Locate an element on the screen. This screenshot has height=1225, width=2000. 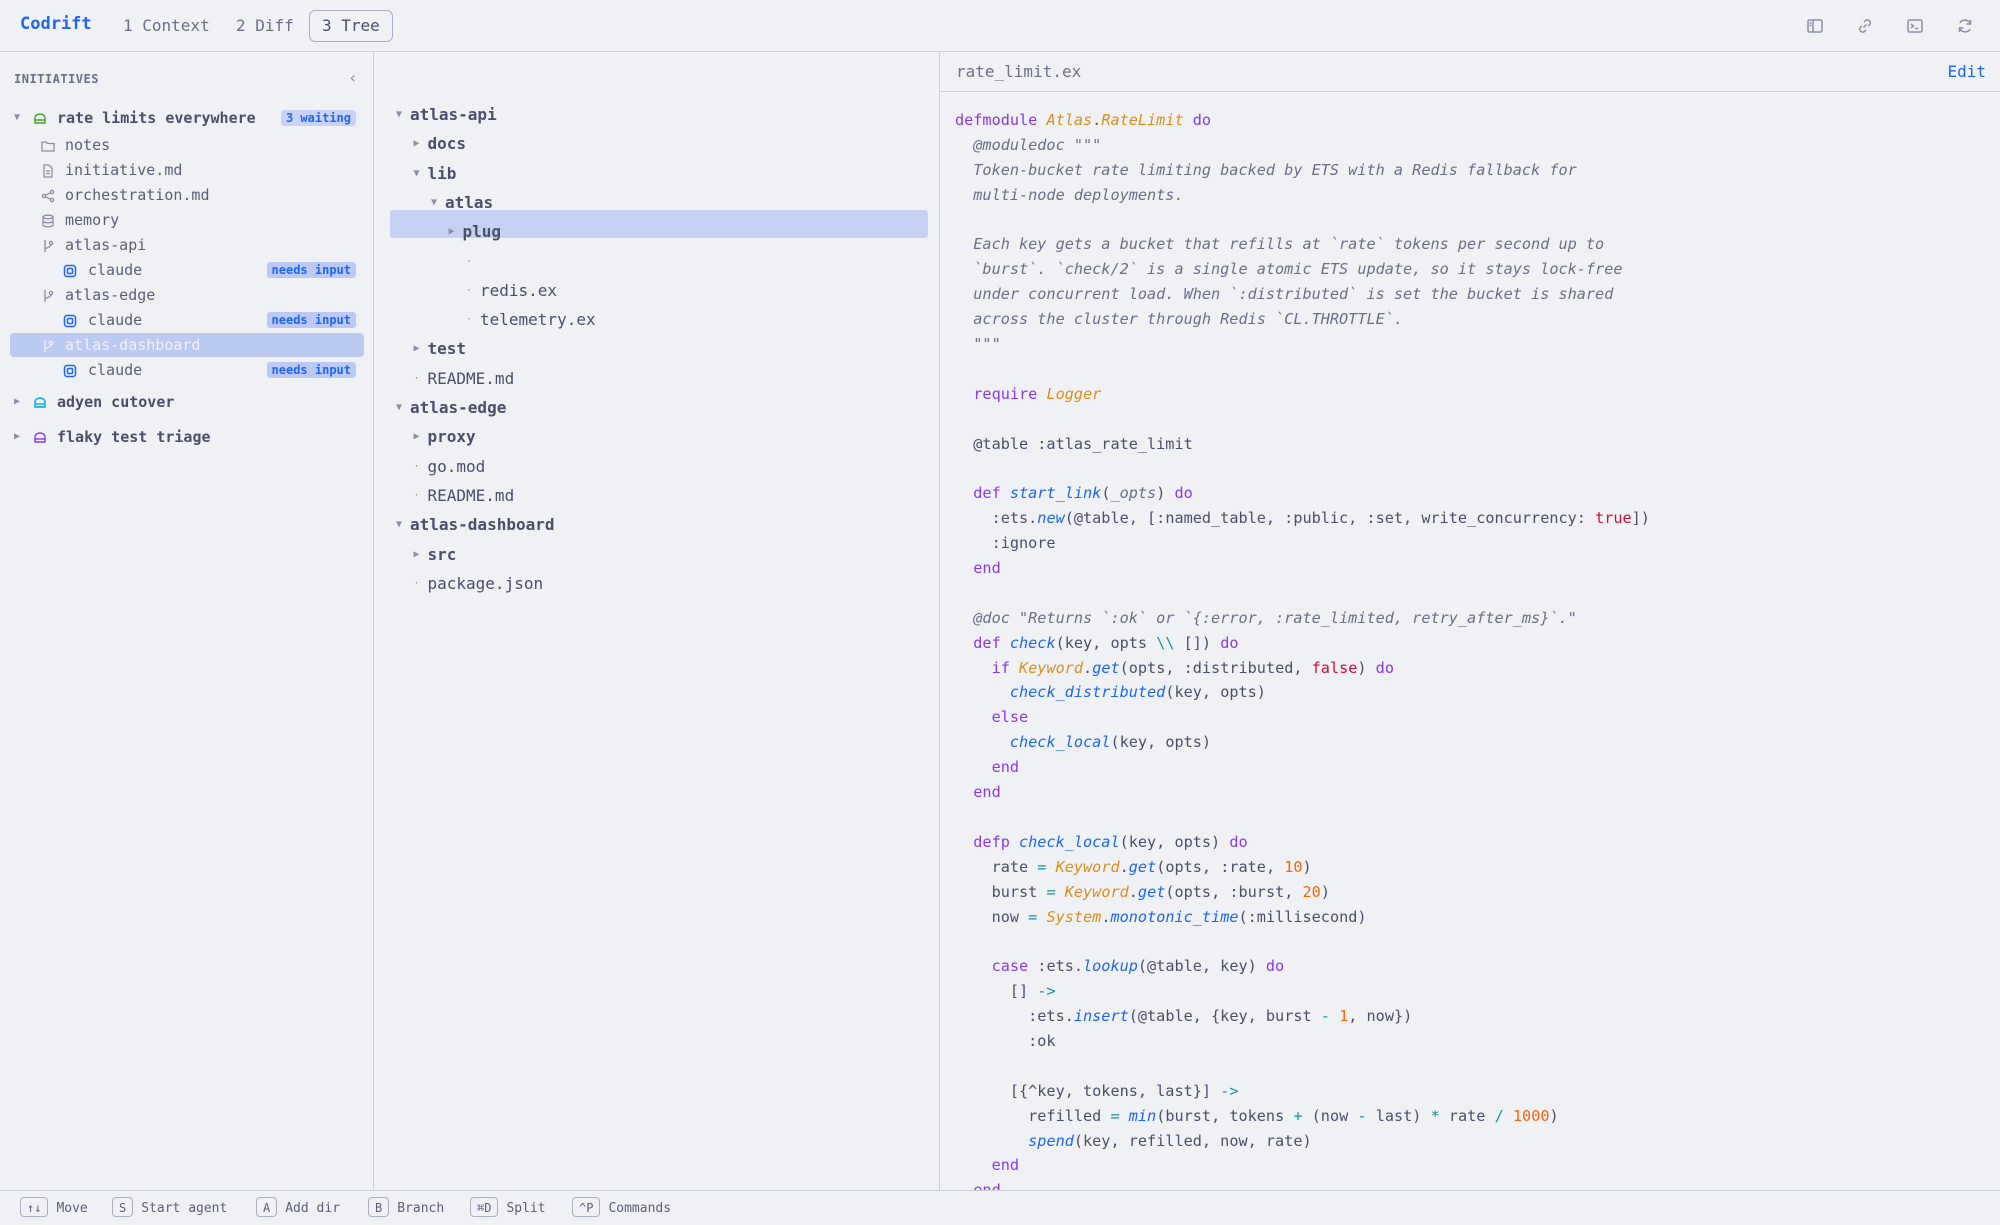
edit-button: Edit is located at coordinates (1966, 71).